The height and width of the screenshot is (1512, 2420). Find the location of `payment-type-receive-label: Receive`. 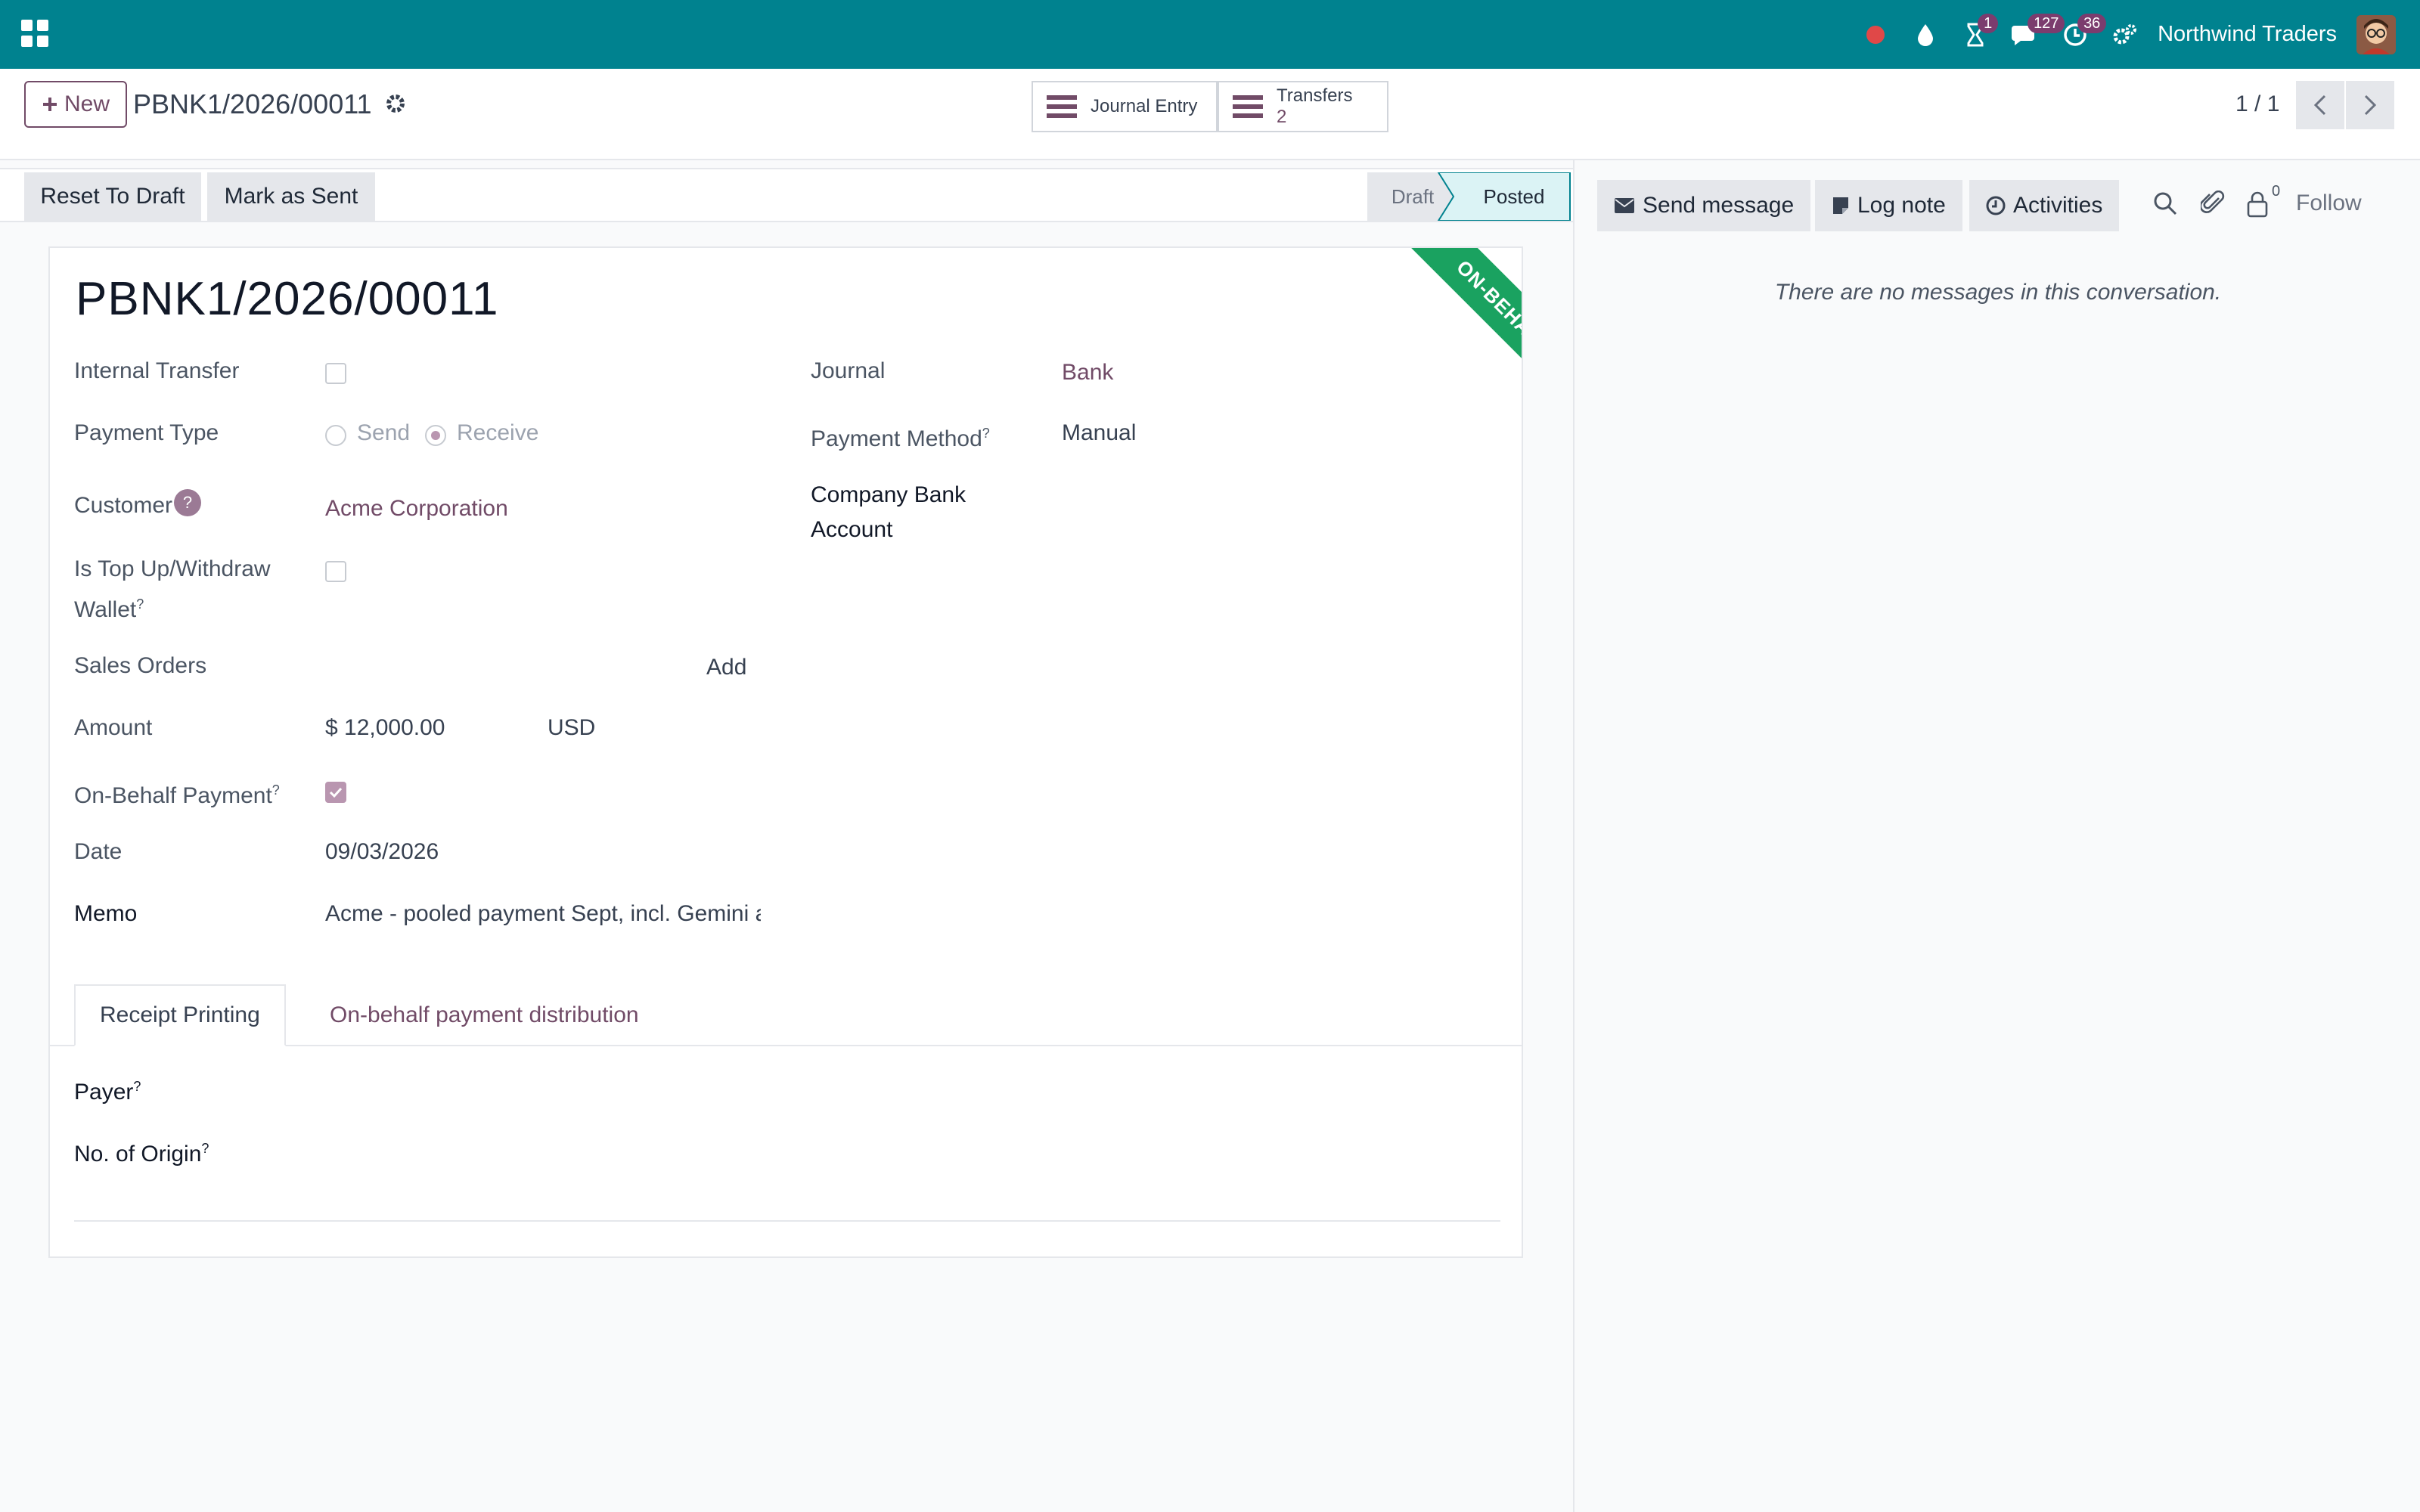

payment-type-receive-label: Receive is located at coordinates (498, 433).